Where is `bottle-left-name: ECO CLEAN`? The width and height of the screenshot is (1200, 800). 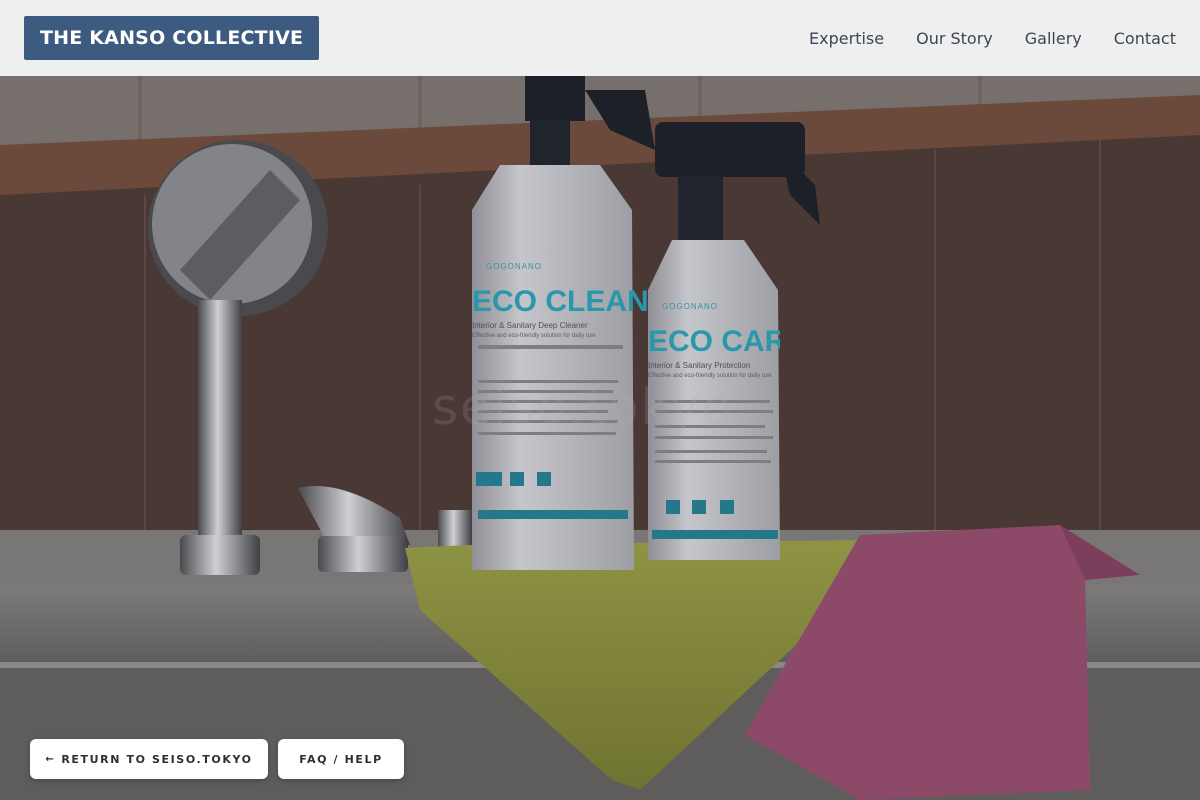 bottle-left-name: ECO CLEAN is located at coordinates (560, 301).